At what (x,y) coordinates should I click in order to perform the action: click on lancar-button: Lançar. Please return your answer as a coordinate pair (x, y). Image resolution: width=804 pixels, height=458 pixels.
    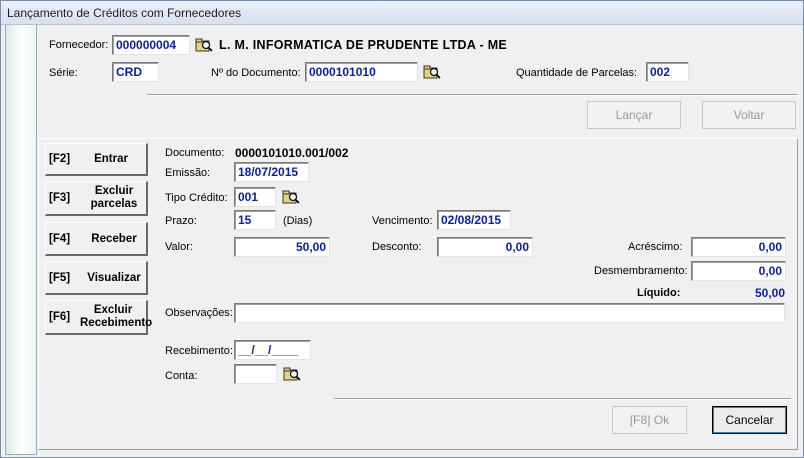
    Looking at the image, I should click on (634, 115).